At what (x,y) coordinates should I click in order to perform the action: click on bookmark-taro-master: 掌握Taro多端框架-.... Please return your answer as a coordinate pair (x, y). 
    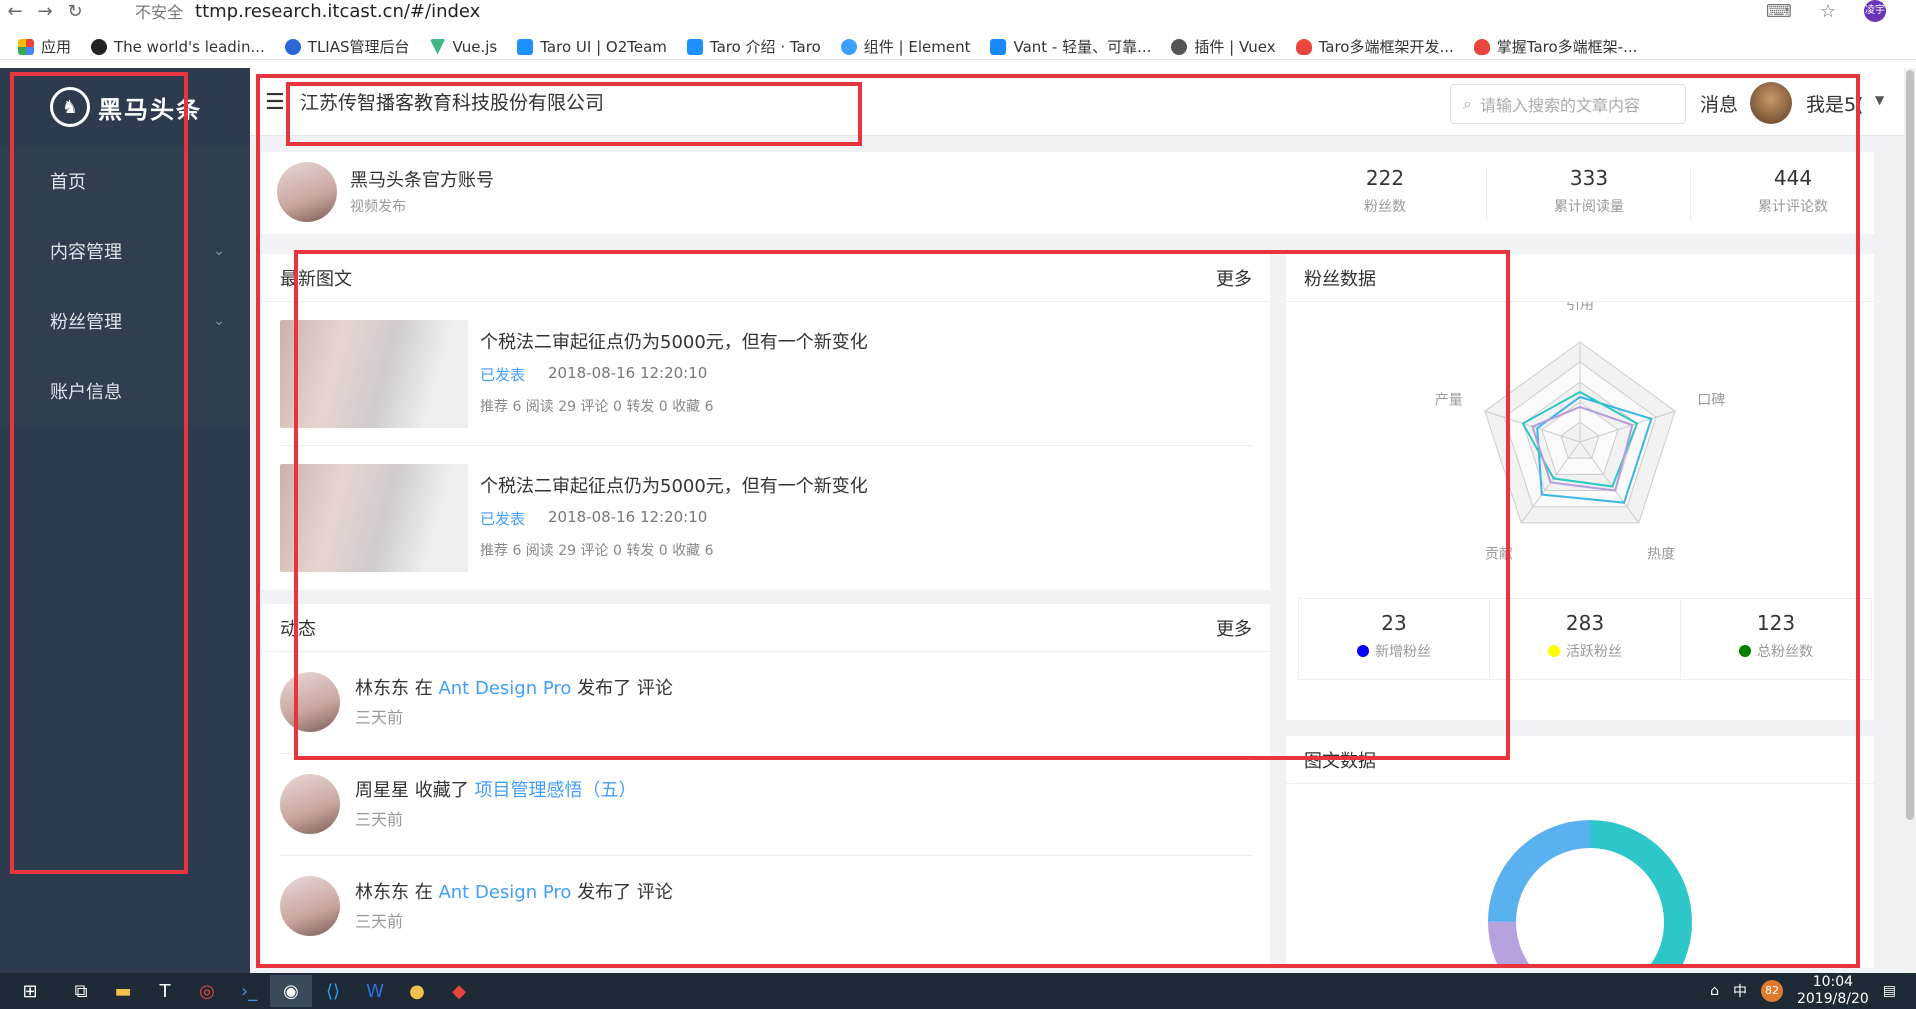
    Looking at the image, I should click on (1555, 46).